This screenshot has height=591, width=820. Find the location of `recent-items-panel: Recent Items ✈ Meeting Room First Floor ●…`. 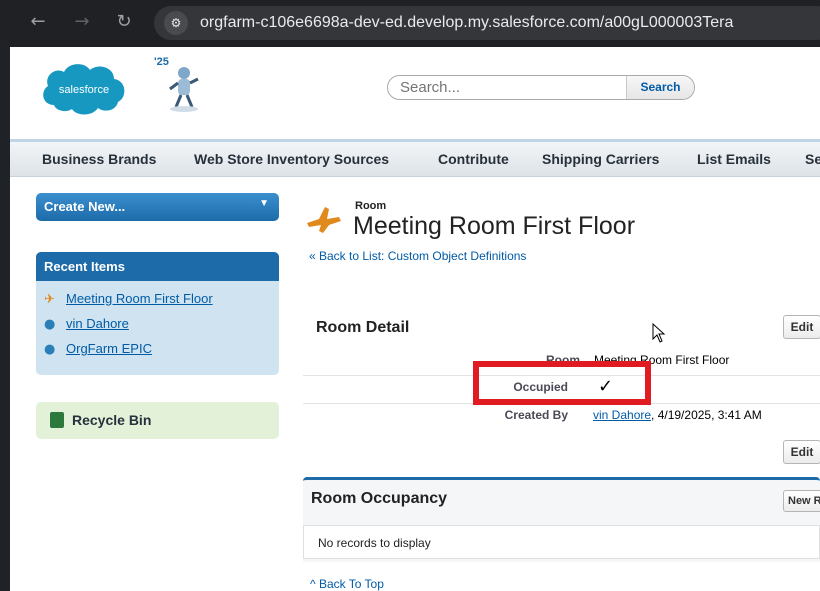

recent-items-panel: Recent Items ✈ Meeting Room First Floor ●… is located at coordinates (157, 313).